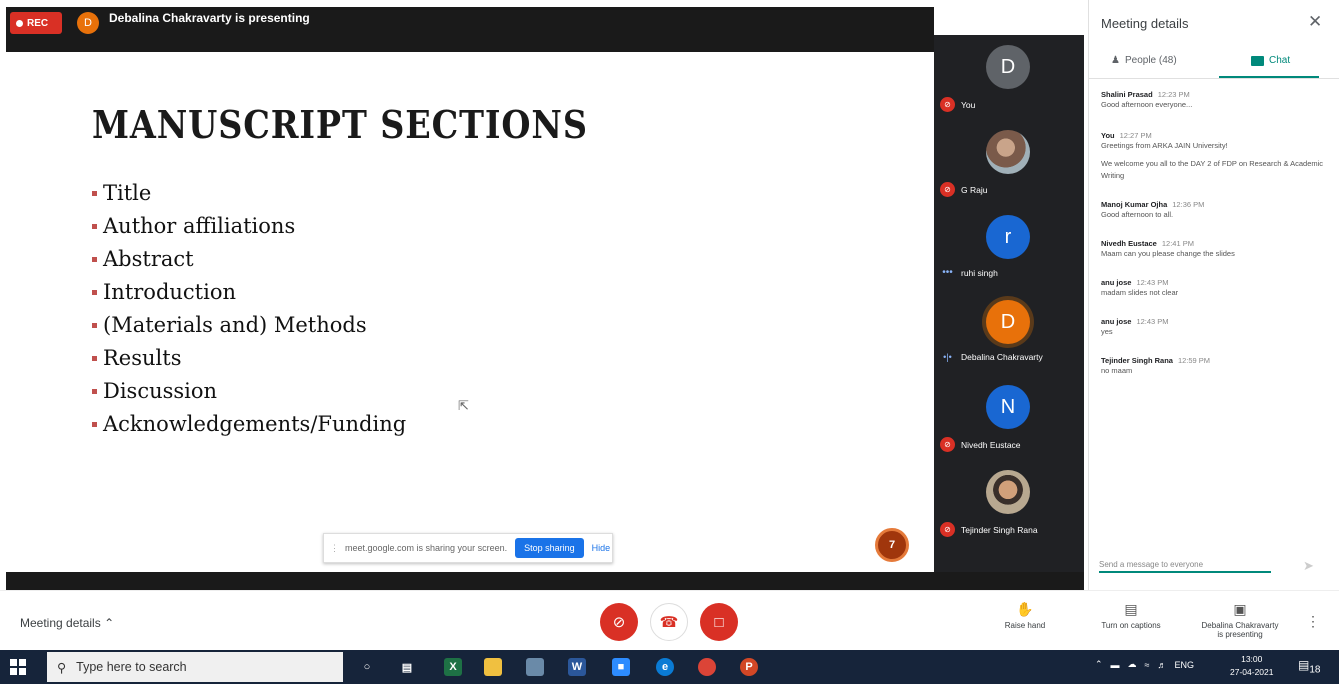  I want to click on bullet-item: Discussion, so click(249, 391).